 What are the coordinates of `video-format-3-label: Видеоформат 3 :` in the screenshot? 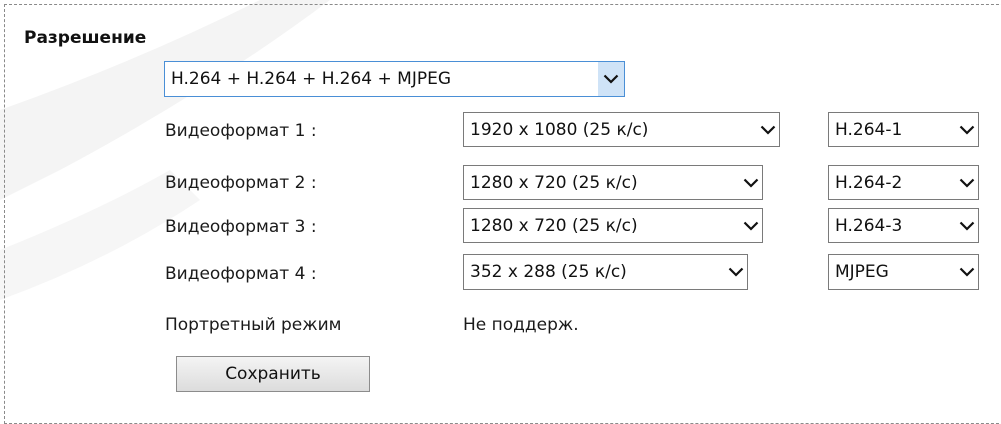 It's located at (241, 227).